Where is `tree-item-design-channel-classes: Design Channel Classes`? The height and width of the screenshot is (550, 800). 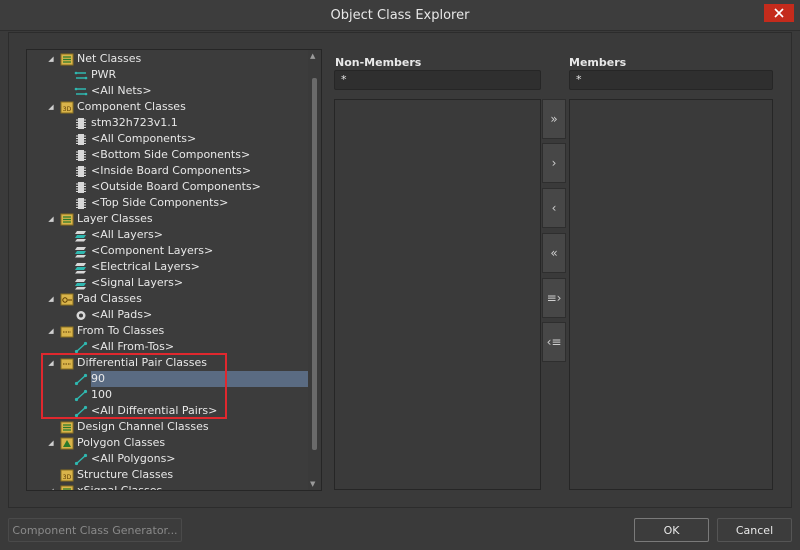
tree-item-design-channel-classes: Design Channel Classes is located at coordinates (127, 427).